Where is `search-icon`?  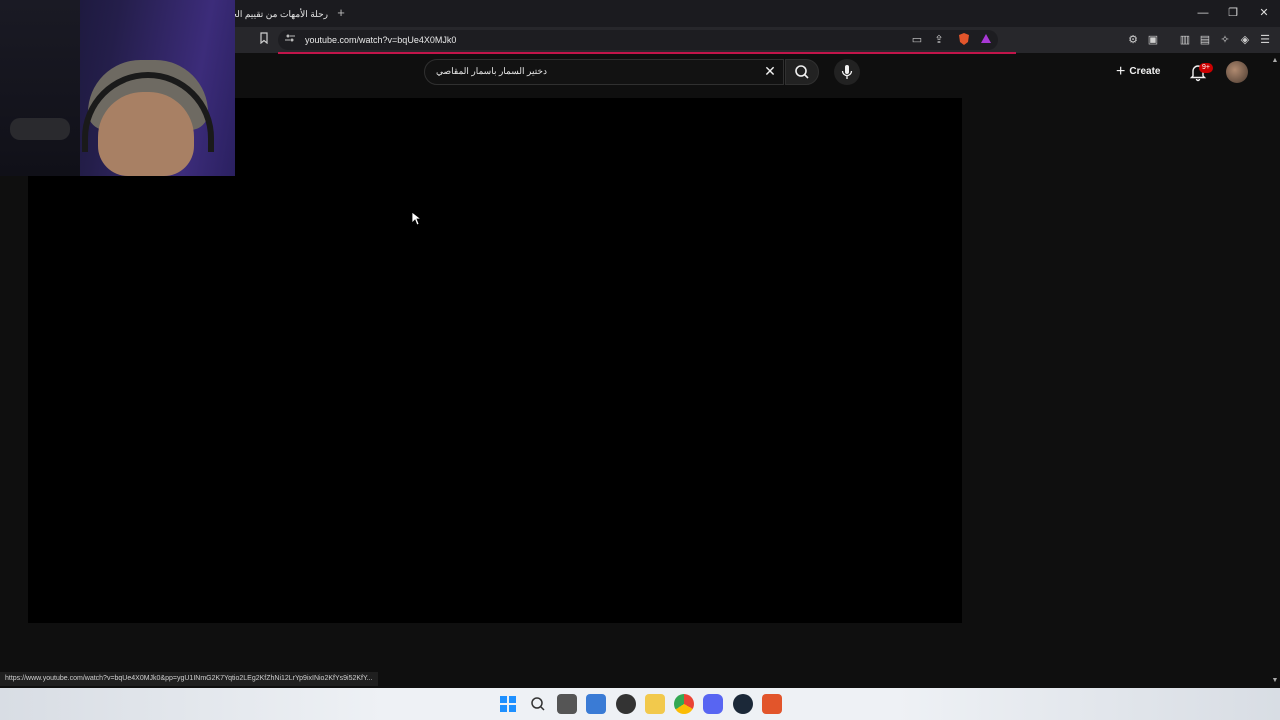
search-icon is located at coordinates (802, 72).